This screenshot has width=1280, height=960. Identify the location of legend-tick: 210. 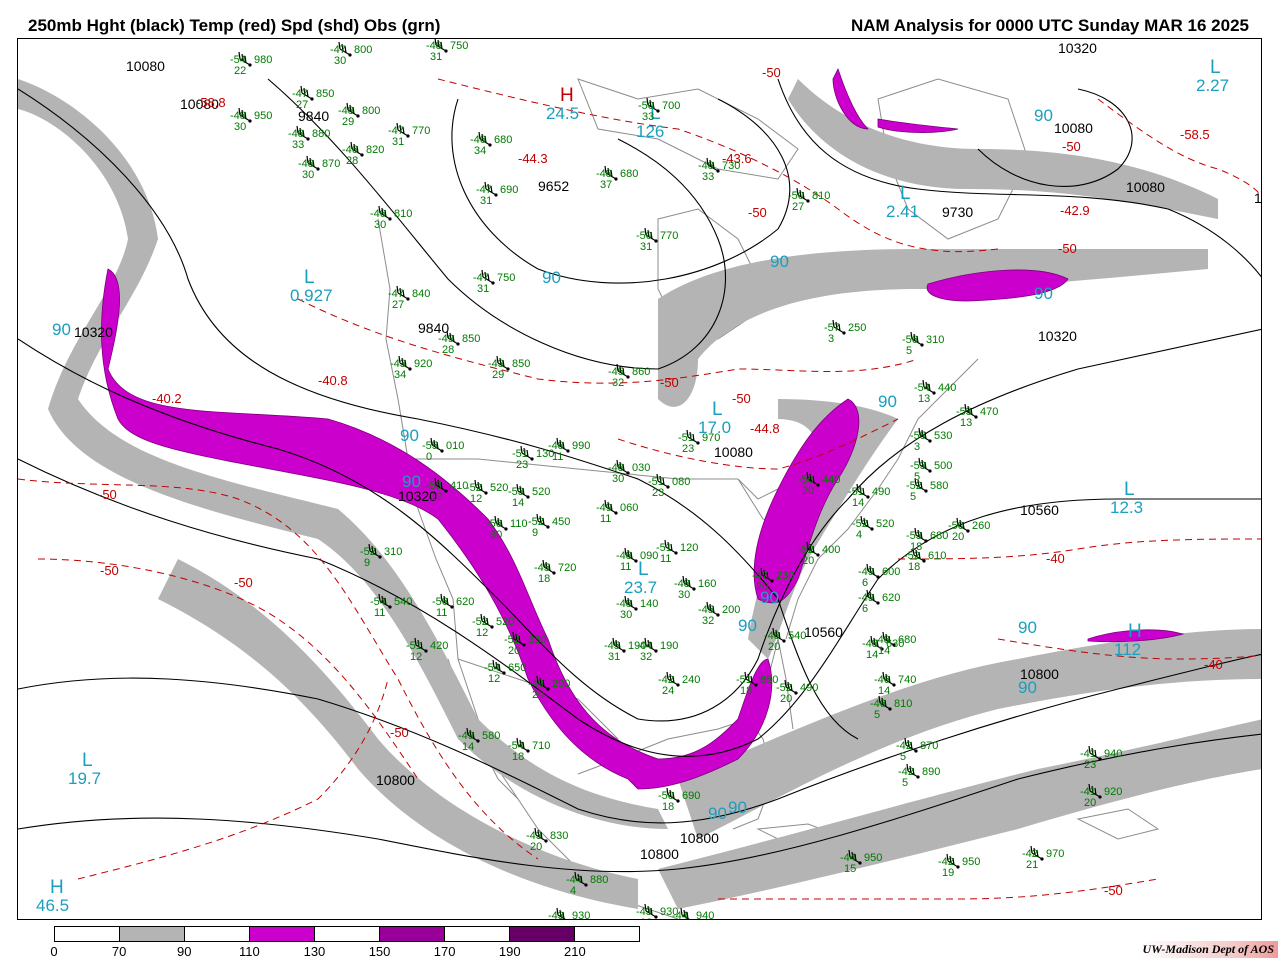
(575, 951).